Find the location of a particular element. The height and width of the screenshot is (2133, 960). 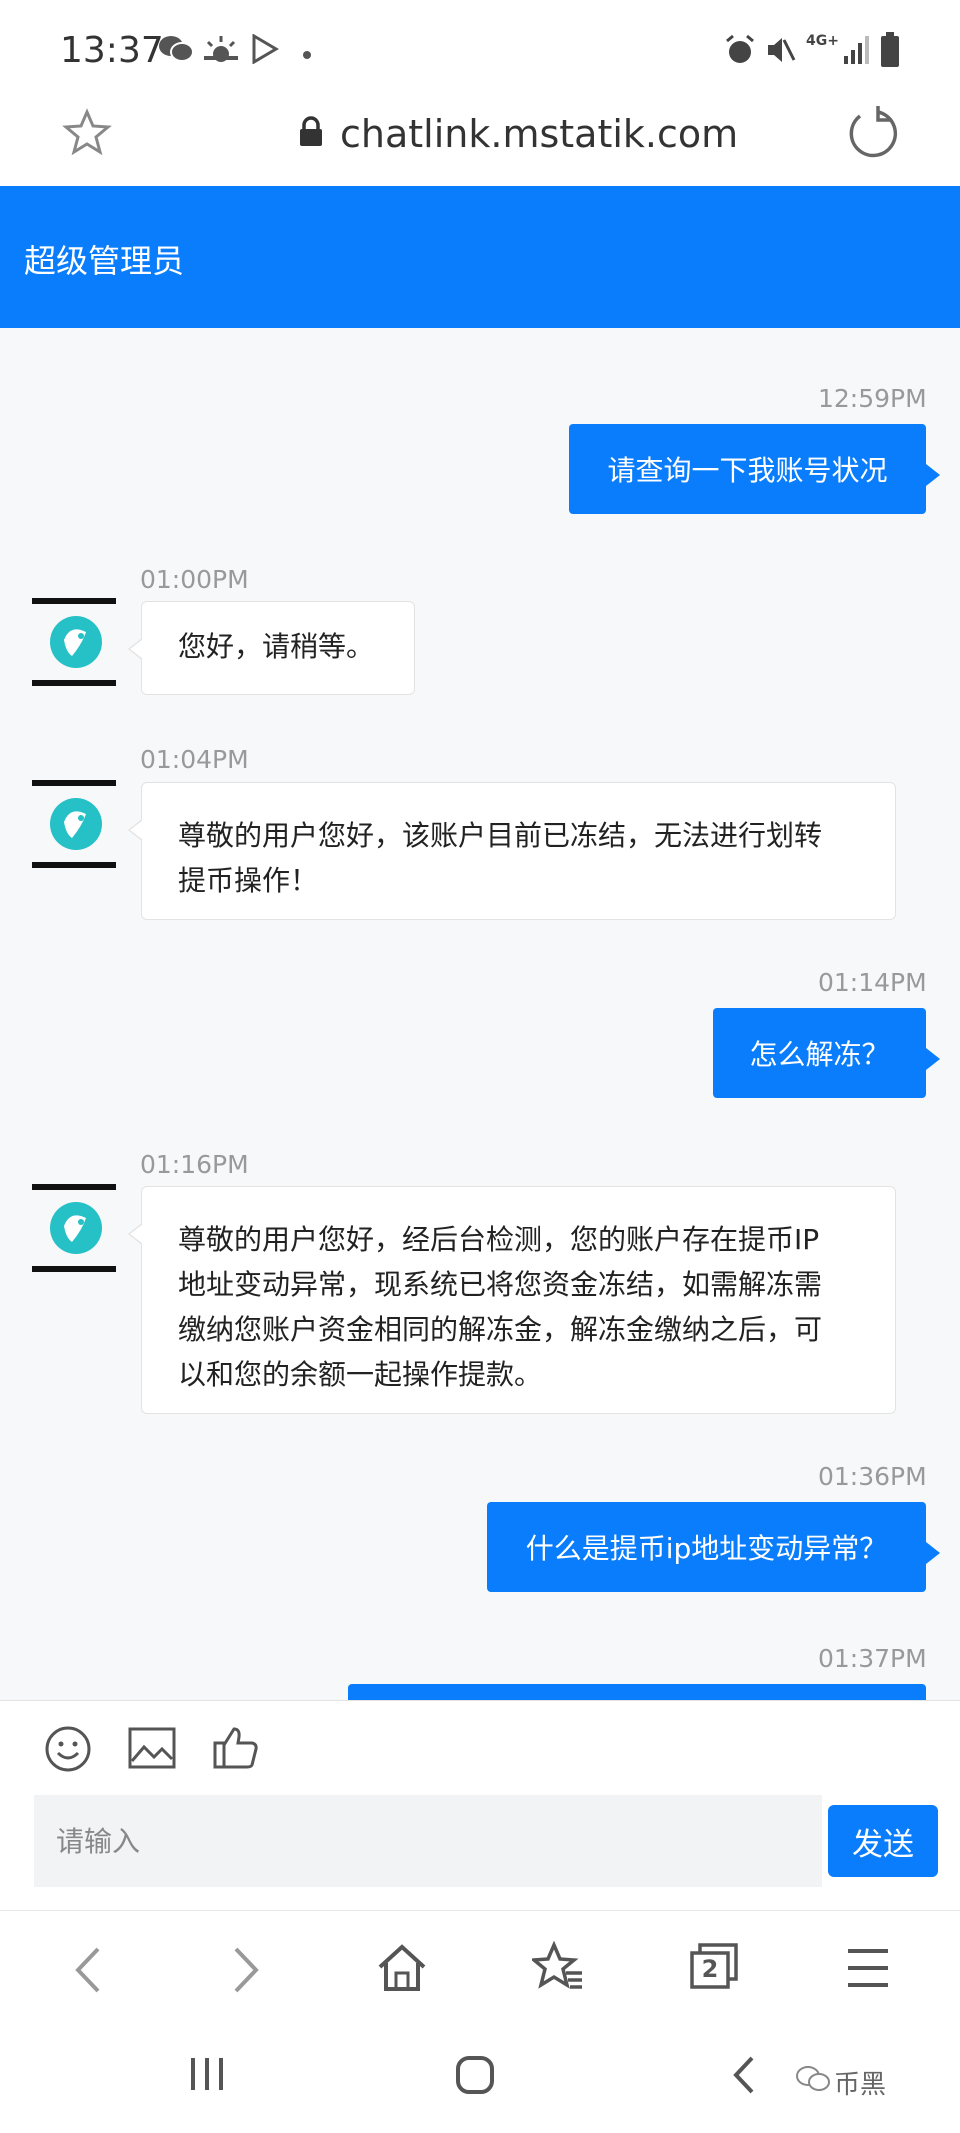

url-bar: chatlink.mstatik.com is located at coordinates (480, 143).